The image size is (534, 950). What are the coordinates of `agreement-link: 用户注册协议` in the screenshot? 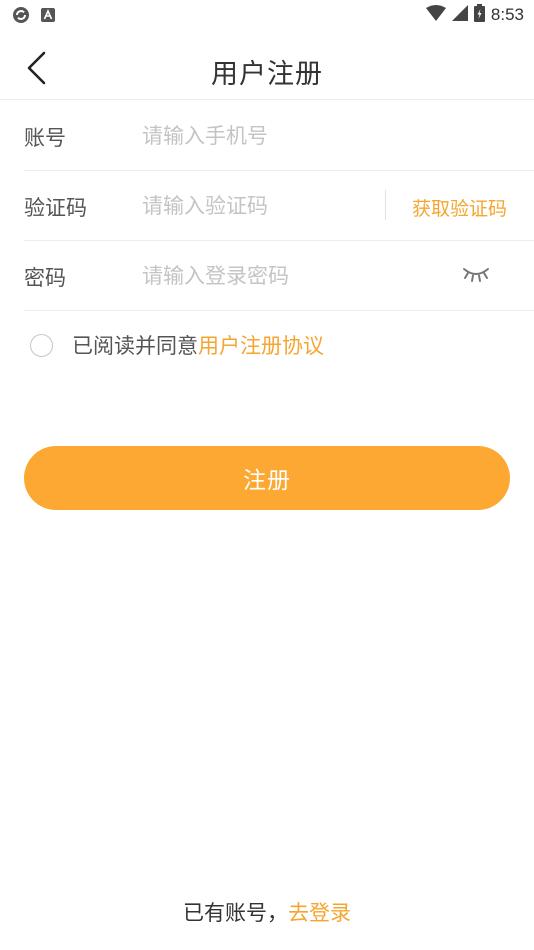 It's located at (261, 345).